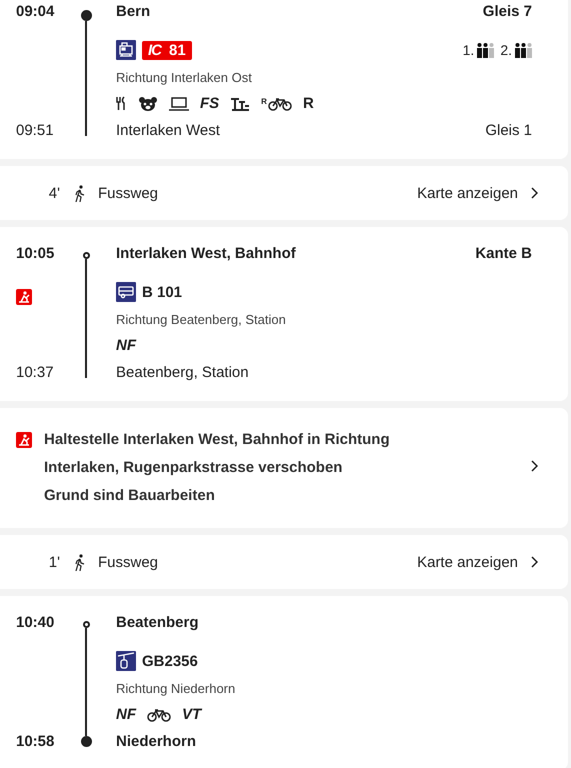  I want to click on arrival-time: 10:58, so click(36, 741).